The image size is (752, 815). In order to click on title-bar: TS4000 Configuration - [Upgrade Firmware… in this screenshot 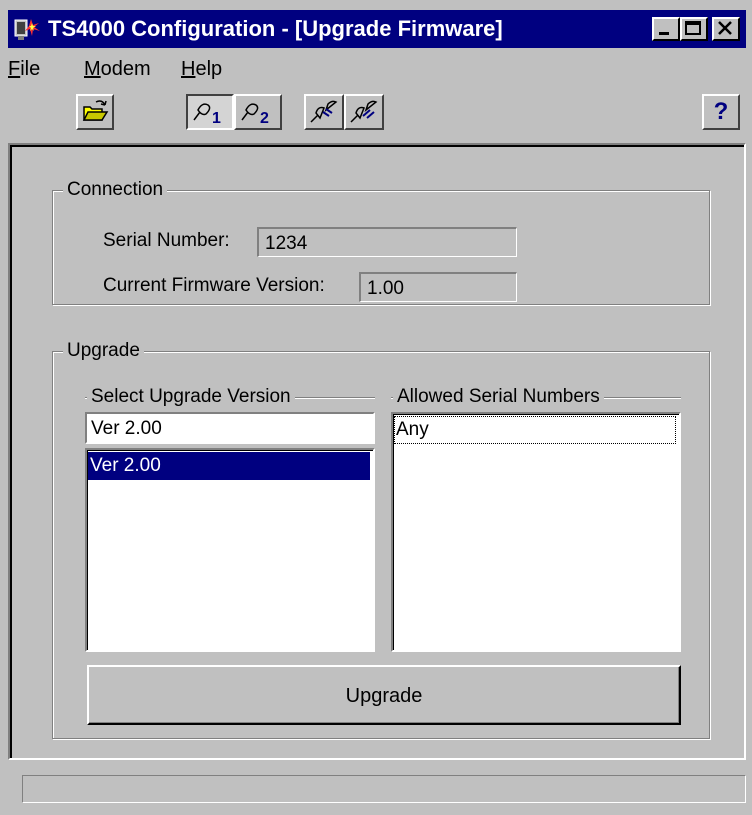, I will do `click(377, 29)`.